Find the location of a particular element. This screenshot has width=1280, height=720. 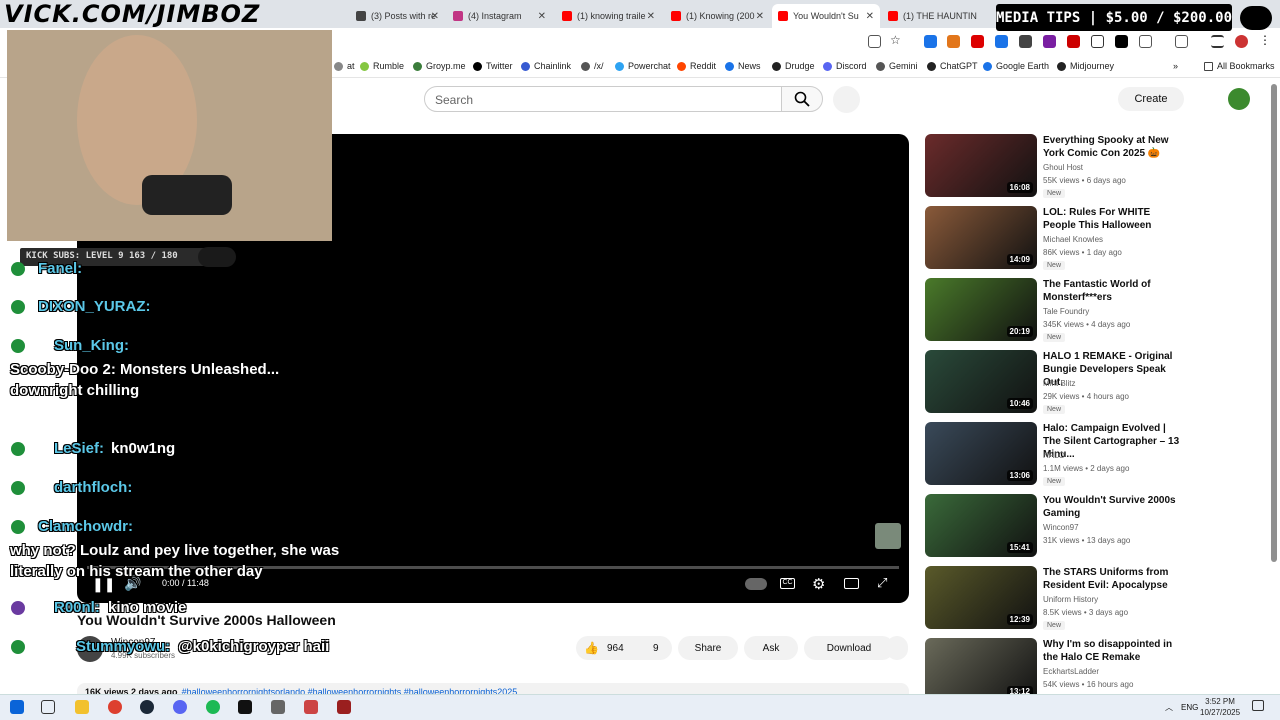

search-button is located at coordinates (802, 99).